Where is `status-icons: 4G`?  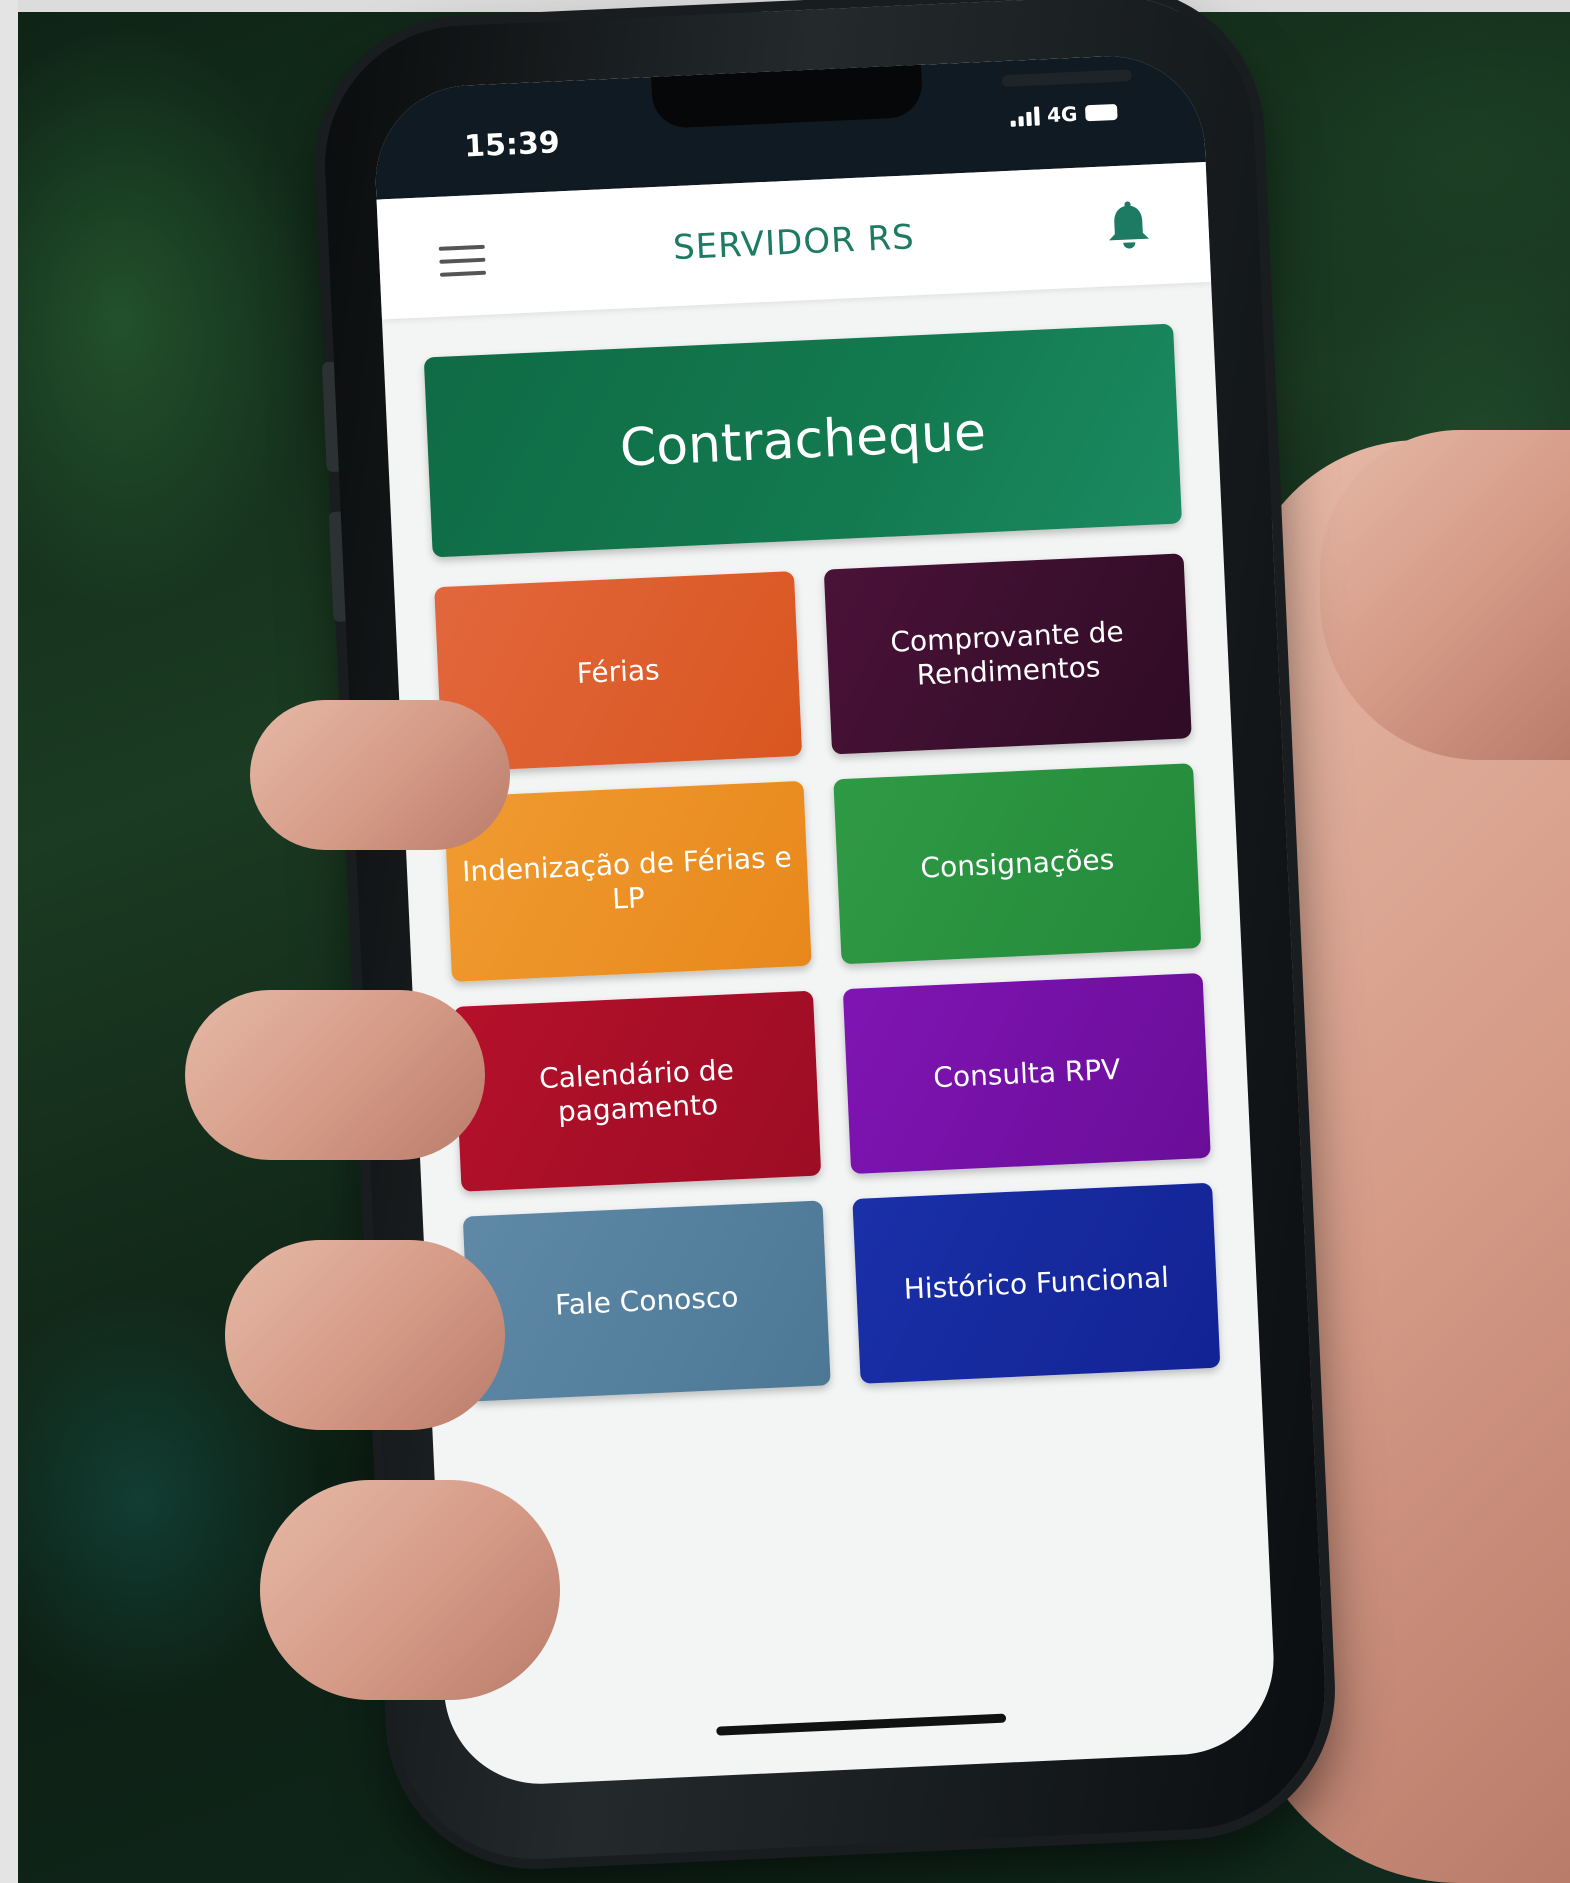 status-icons: 4G is located at coordinates (1064, 114).